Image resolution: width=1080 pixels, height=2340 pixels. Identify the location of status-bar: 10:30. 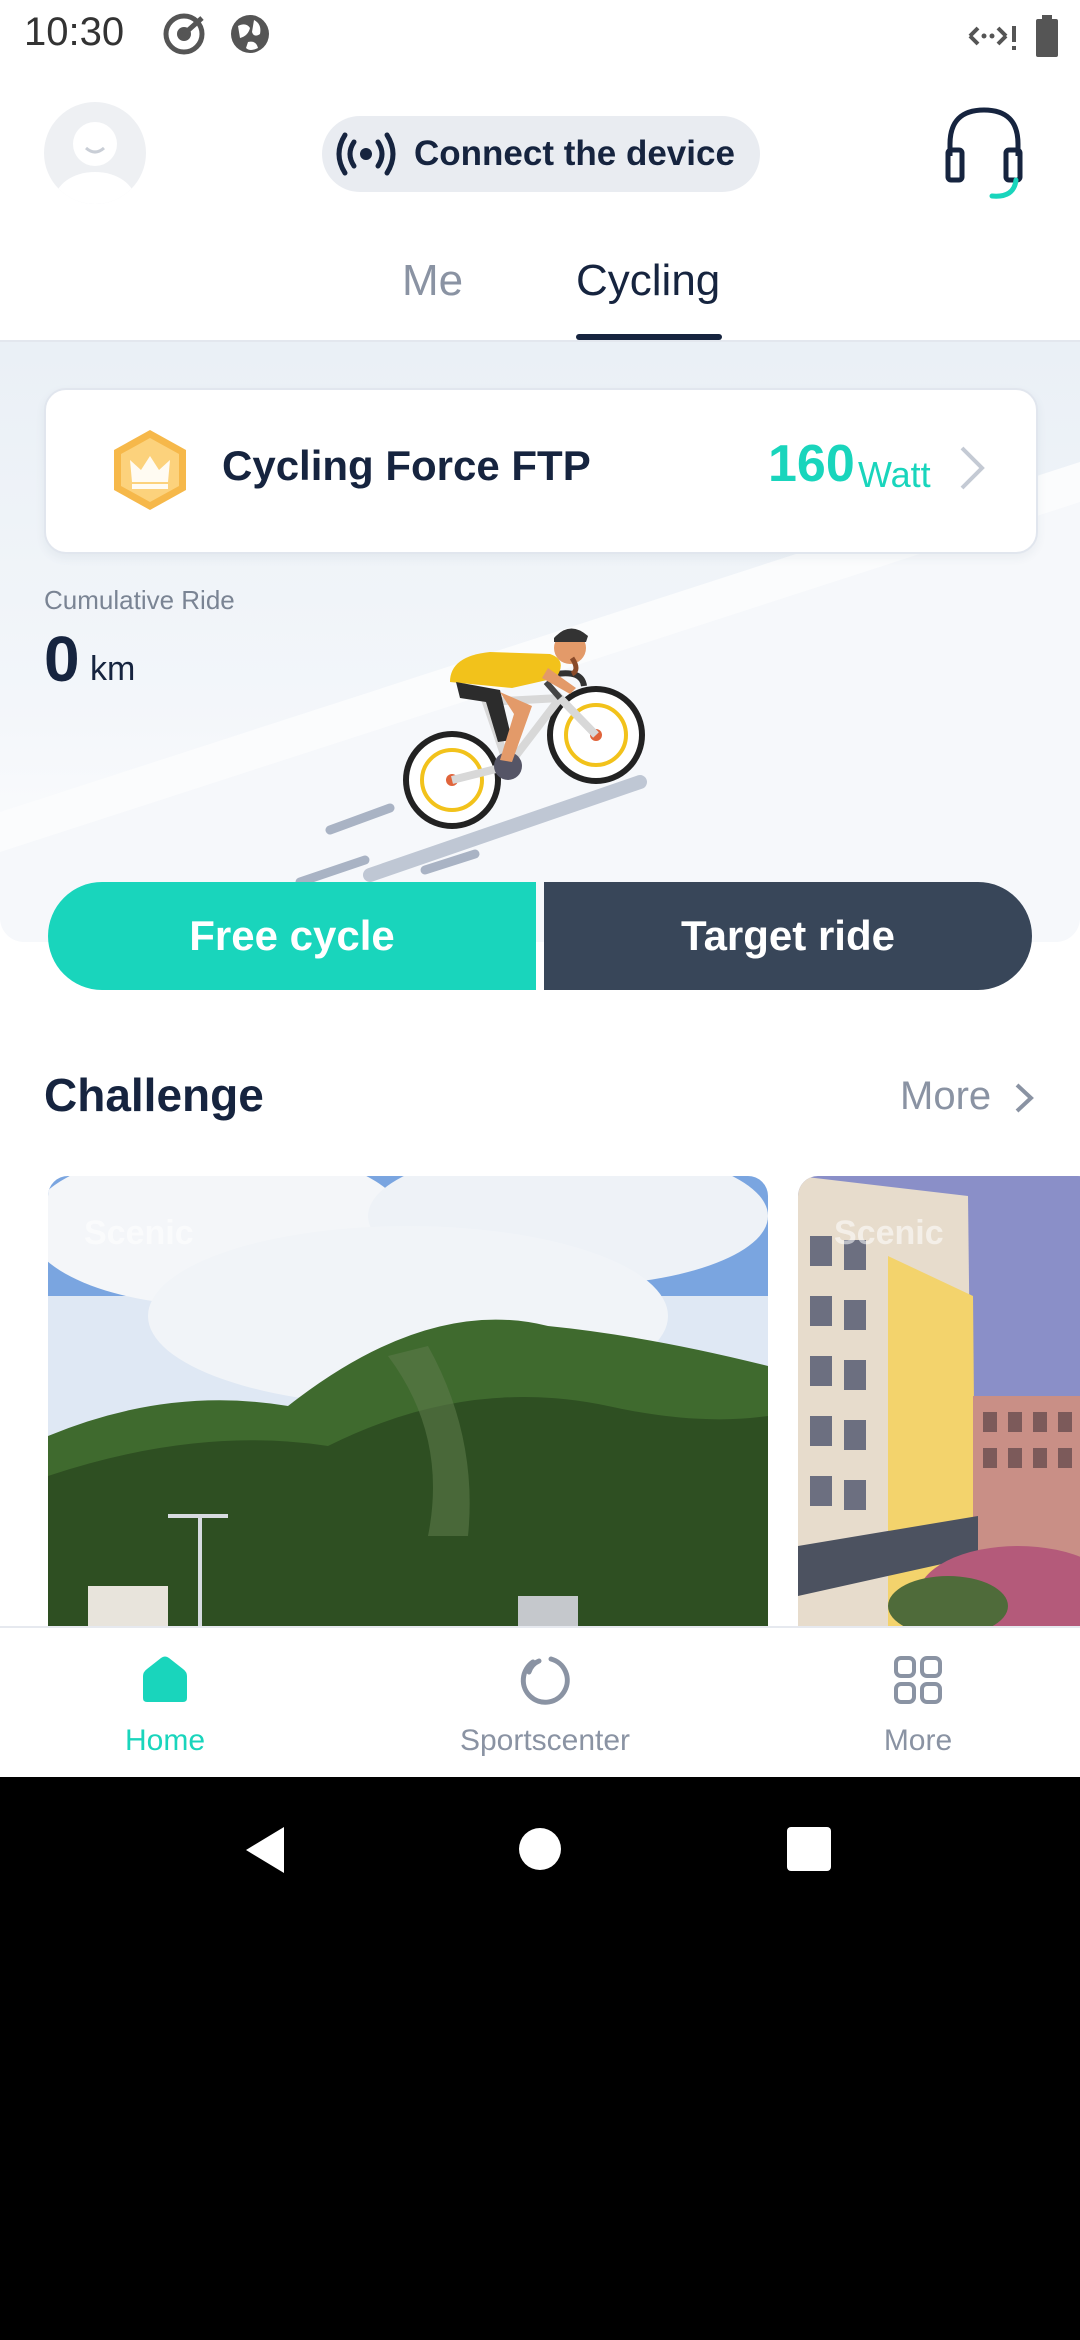
(540, 36).